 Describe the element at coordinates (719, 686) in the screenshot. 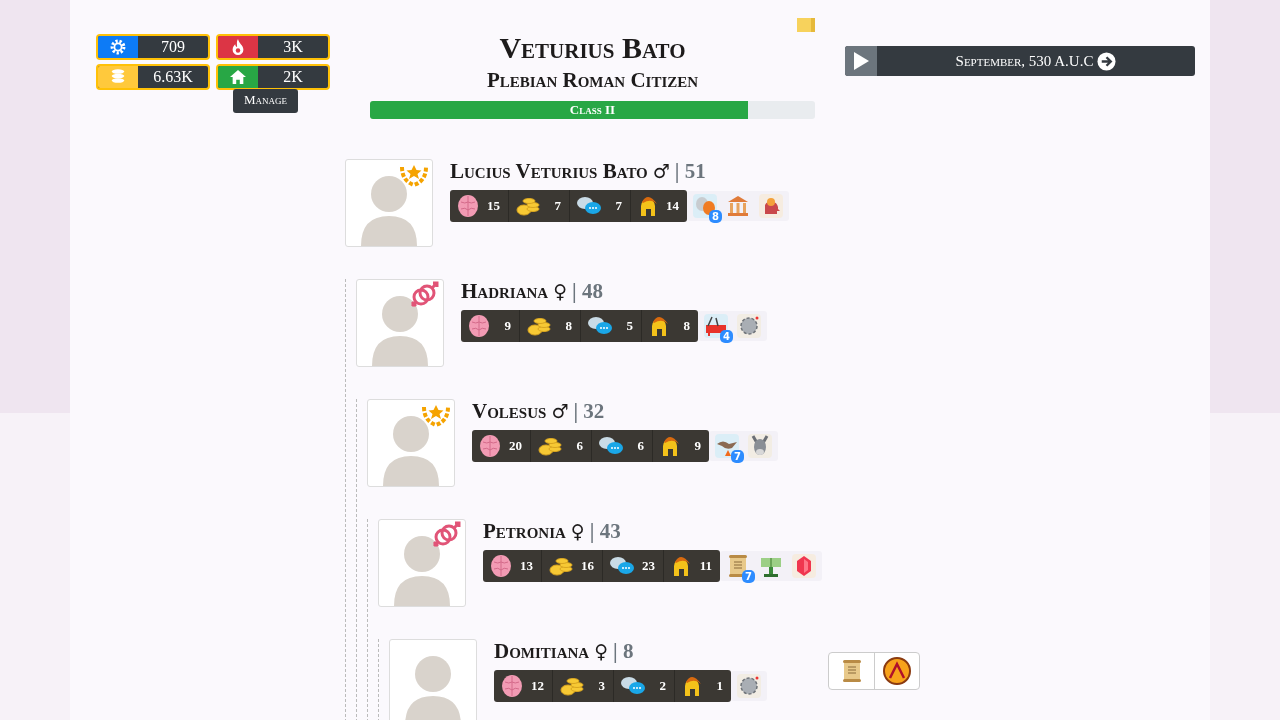

I see `stat-value: 1` at that location.